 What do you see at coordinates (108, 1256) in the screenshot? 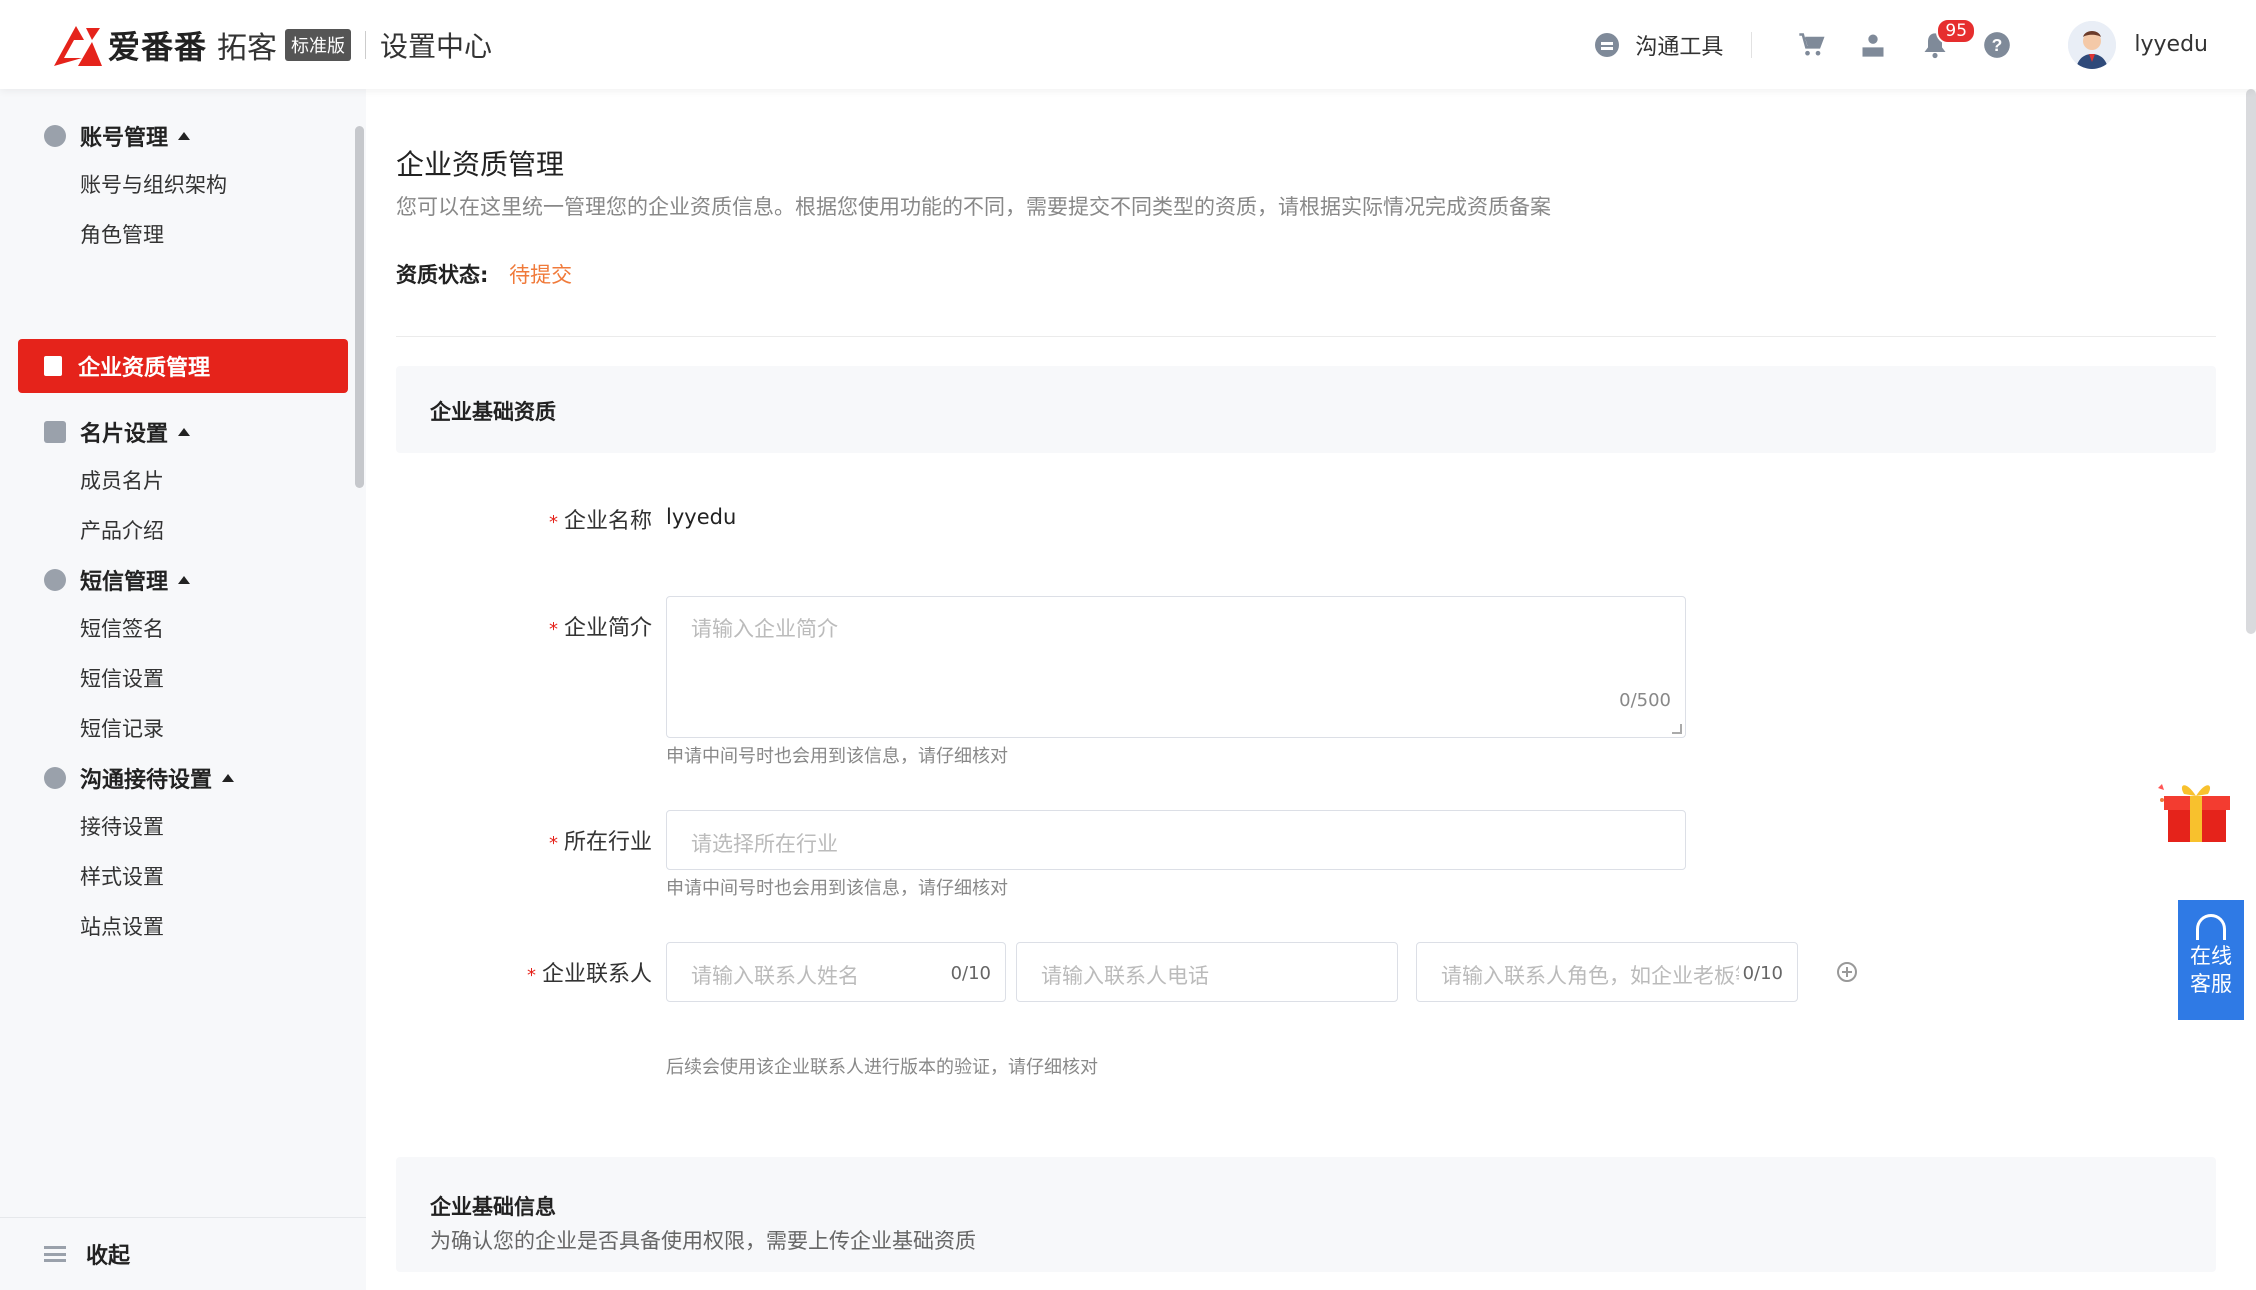
I see `collapse-label: 收起` at bounding box center [108, 1256].